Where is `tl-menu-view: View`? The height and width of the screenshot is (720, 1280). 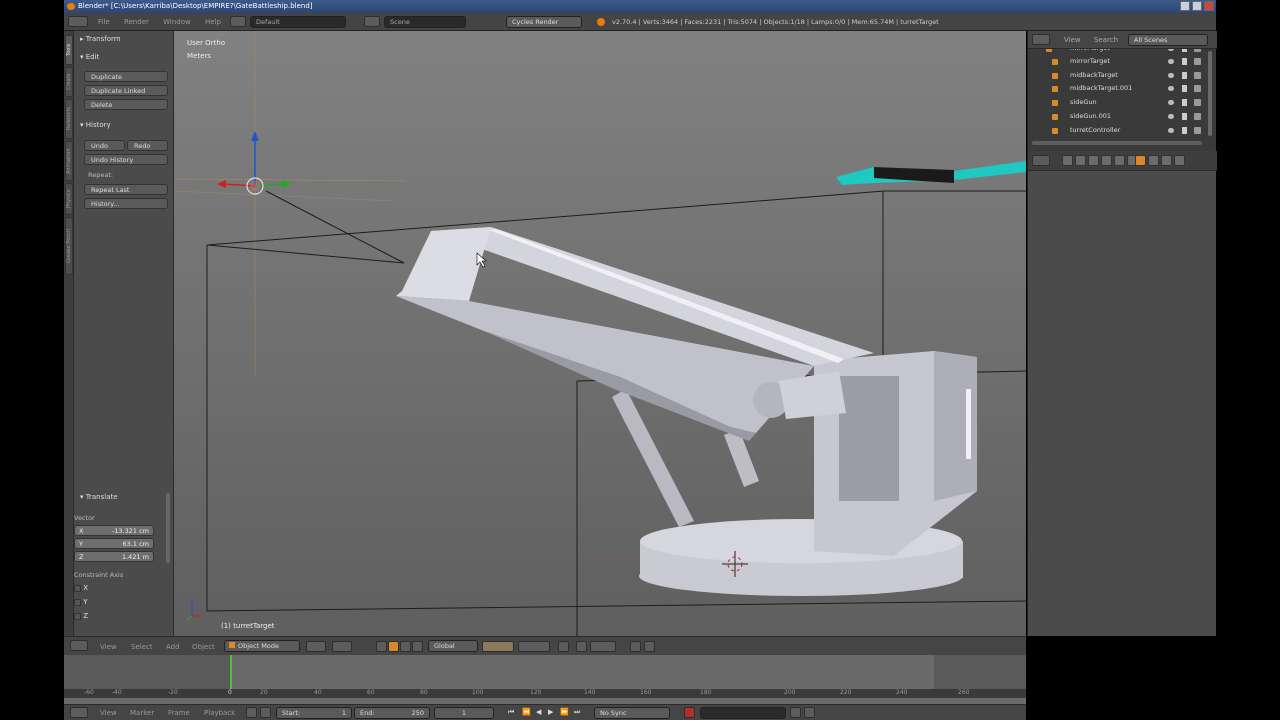 tl-menu-view: View is located at coordinates (108, 713).